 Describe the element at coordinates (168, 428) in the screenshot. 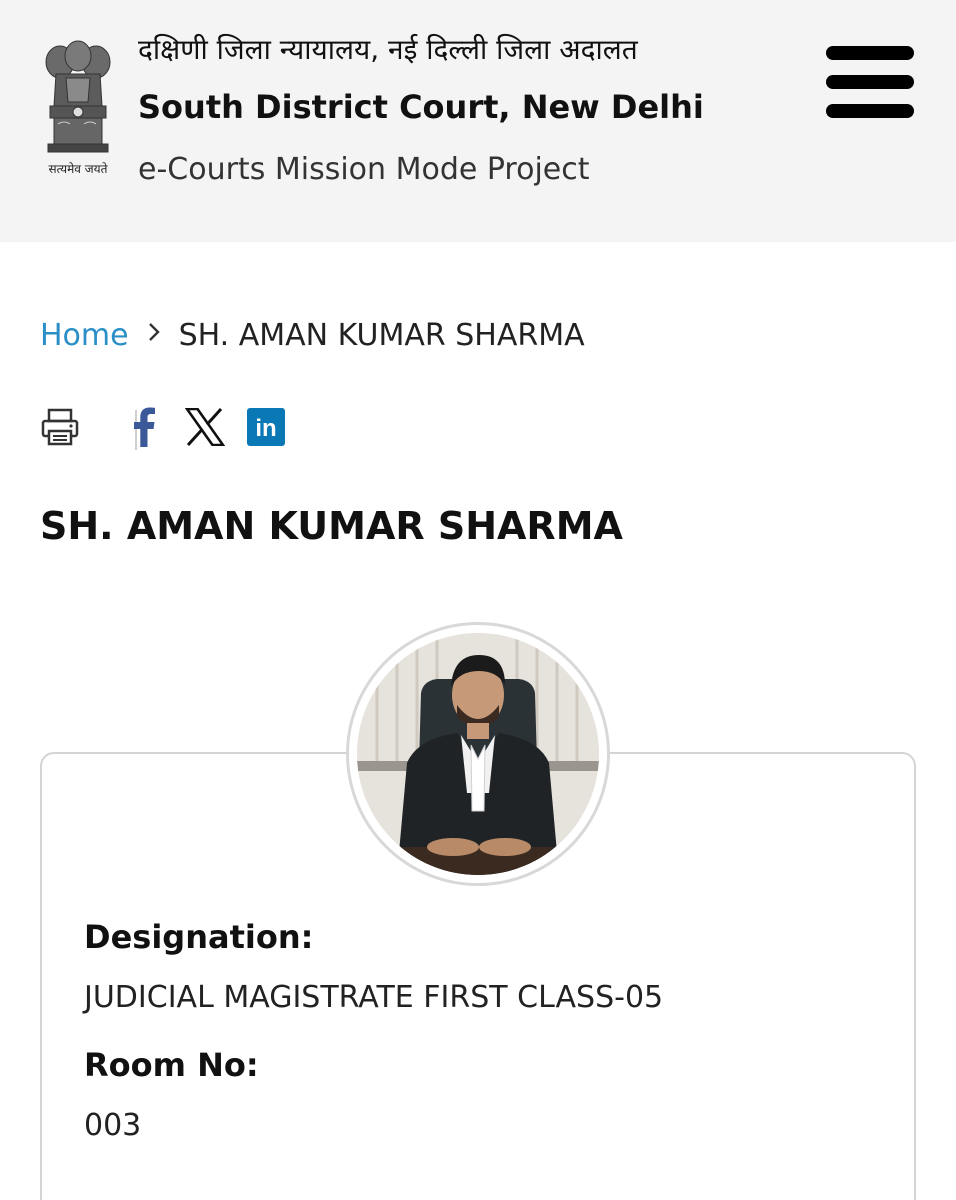

I see `share-toolbar: in` at that location.